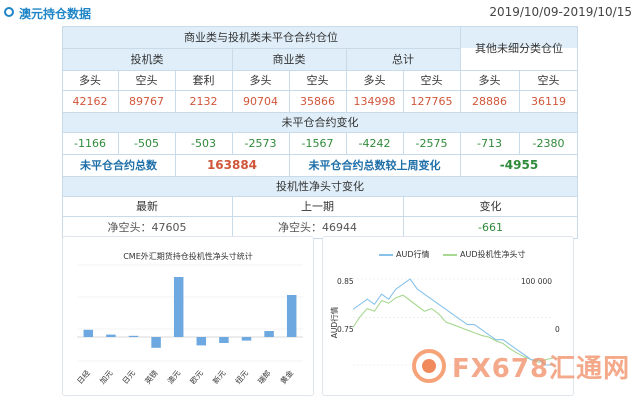 The image size is (640, 400). Describe the element at coordinates (9, 12) in the screenshot. I see `circle-logo-icon` at that location.